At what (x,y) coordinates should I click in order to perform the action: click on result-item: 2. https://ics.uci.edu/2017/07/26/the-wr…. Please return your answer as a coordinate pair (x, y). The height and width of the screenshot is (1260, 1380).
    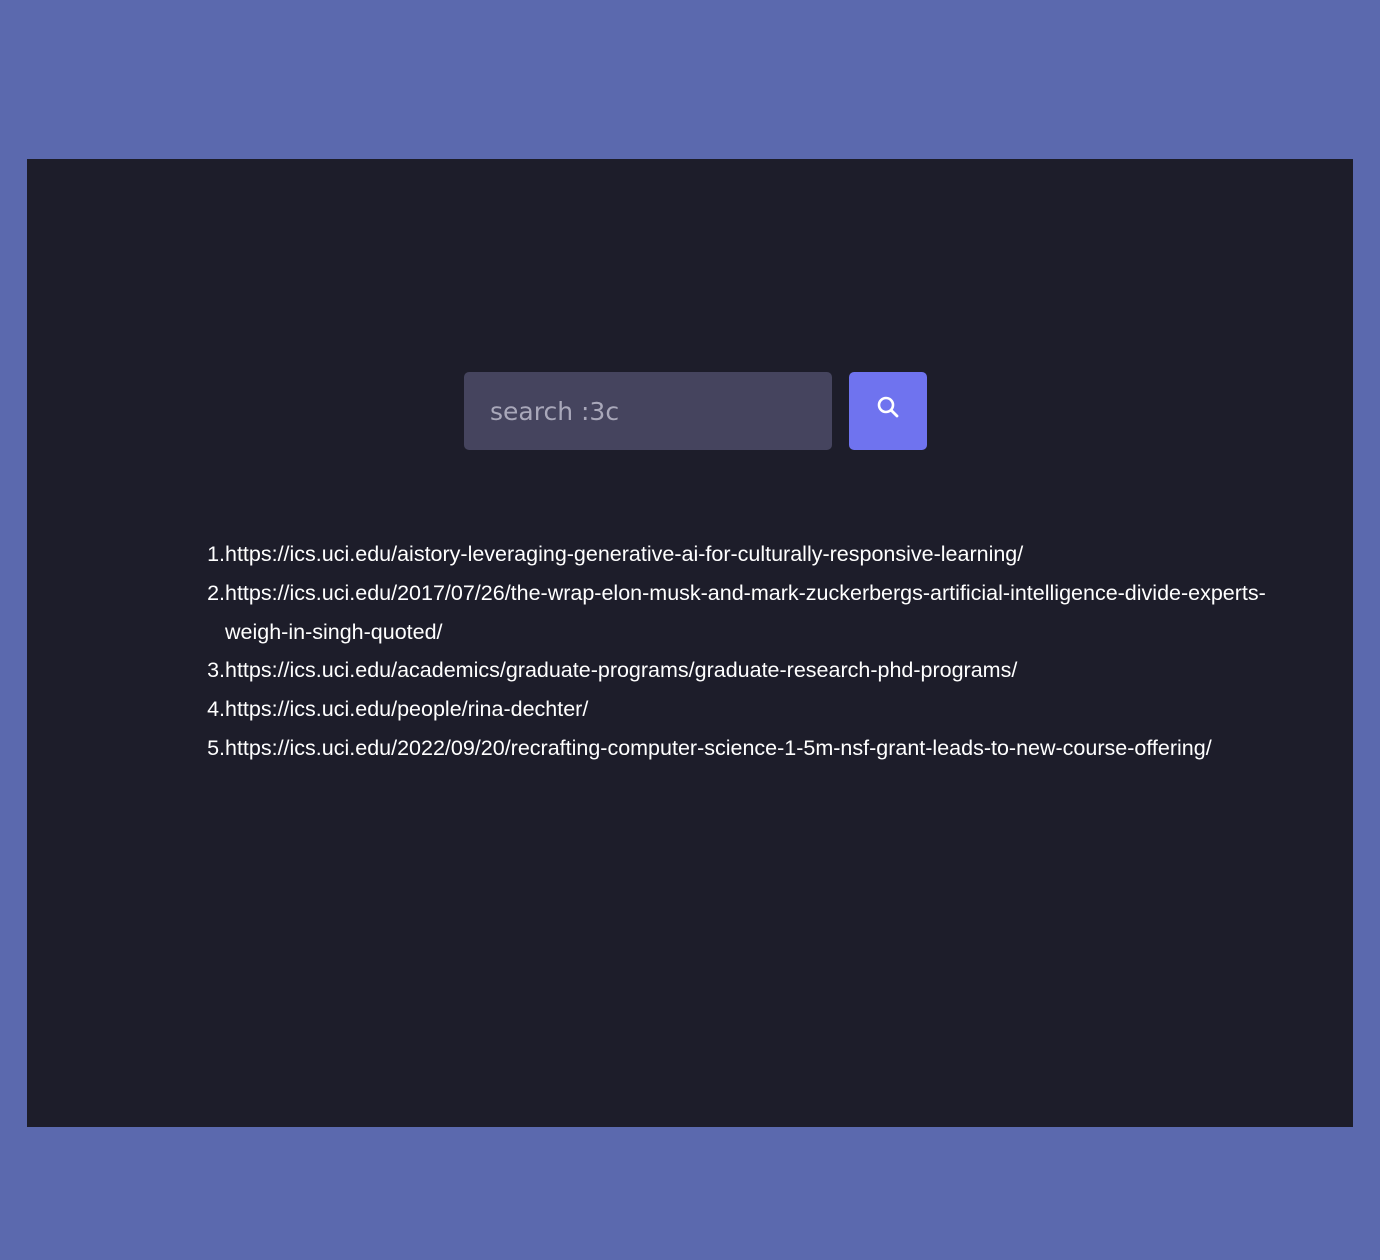
    Looking at the image, I should click on (733, 613).